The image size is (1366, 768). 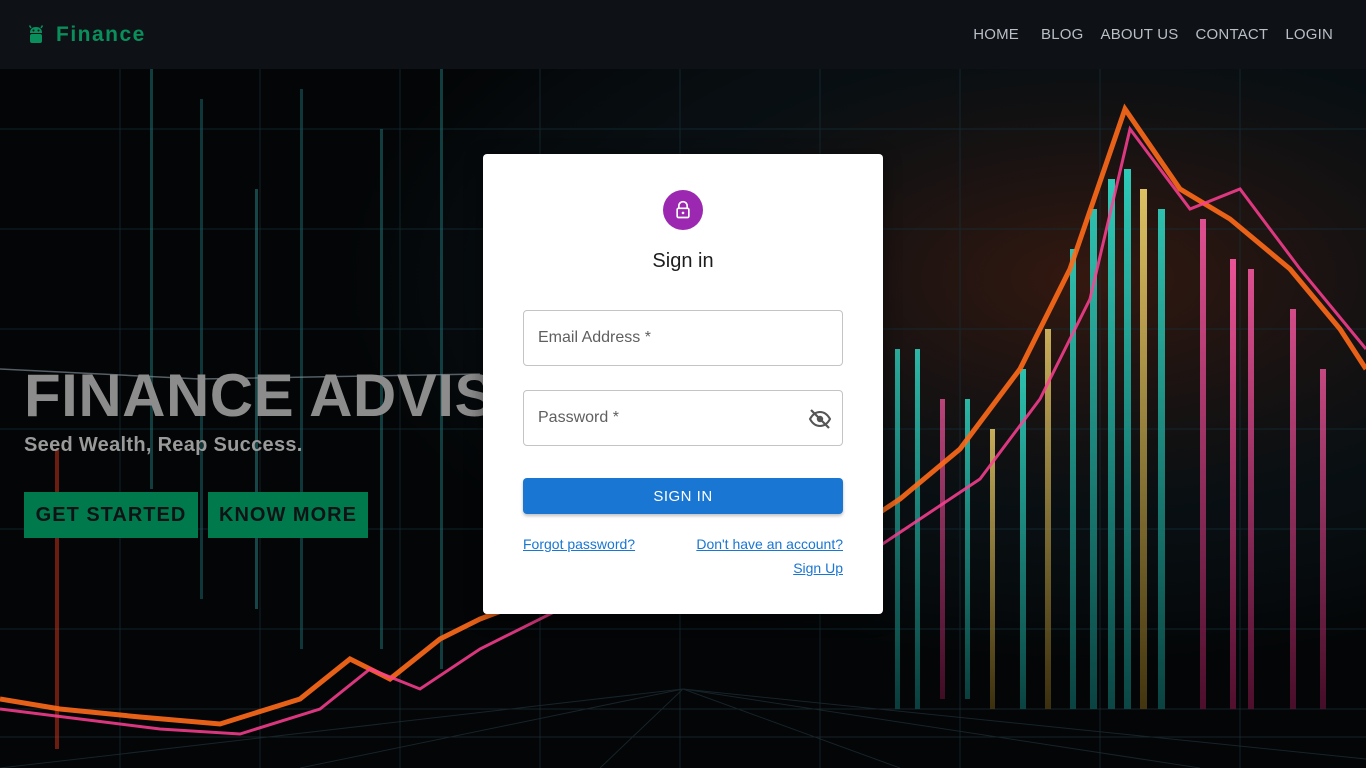 What do you see at coordinates (579, 544) in the screenshot?
I see `forgot-password-link: Forgot password?` at bounding box center [579, 544].